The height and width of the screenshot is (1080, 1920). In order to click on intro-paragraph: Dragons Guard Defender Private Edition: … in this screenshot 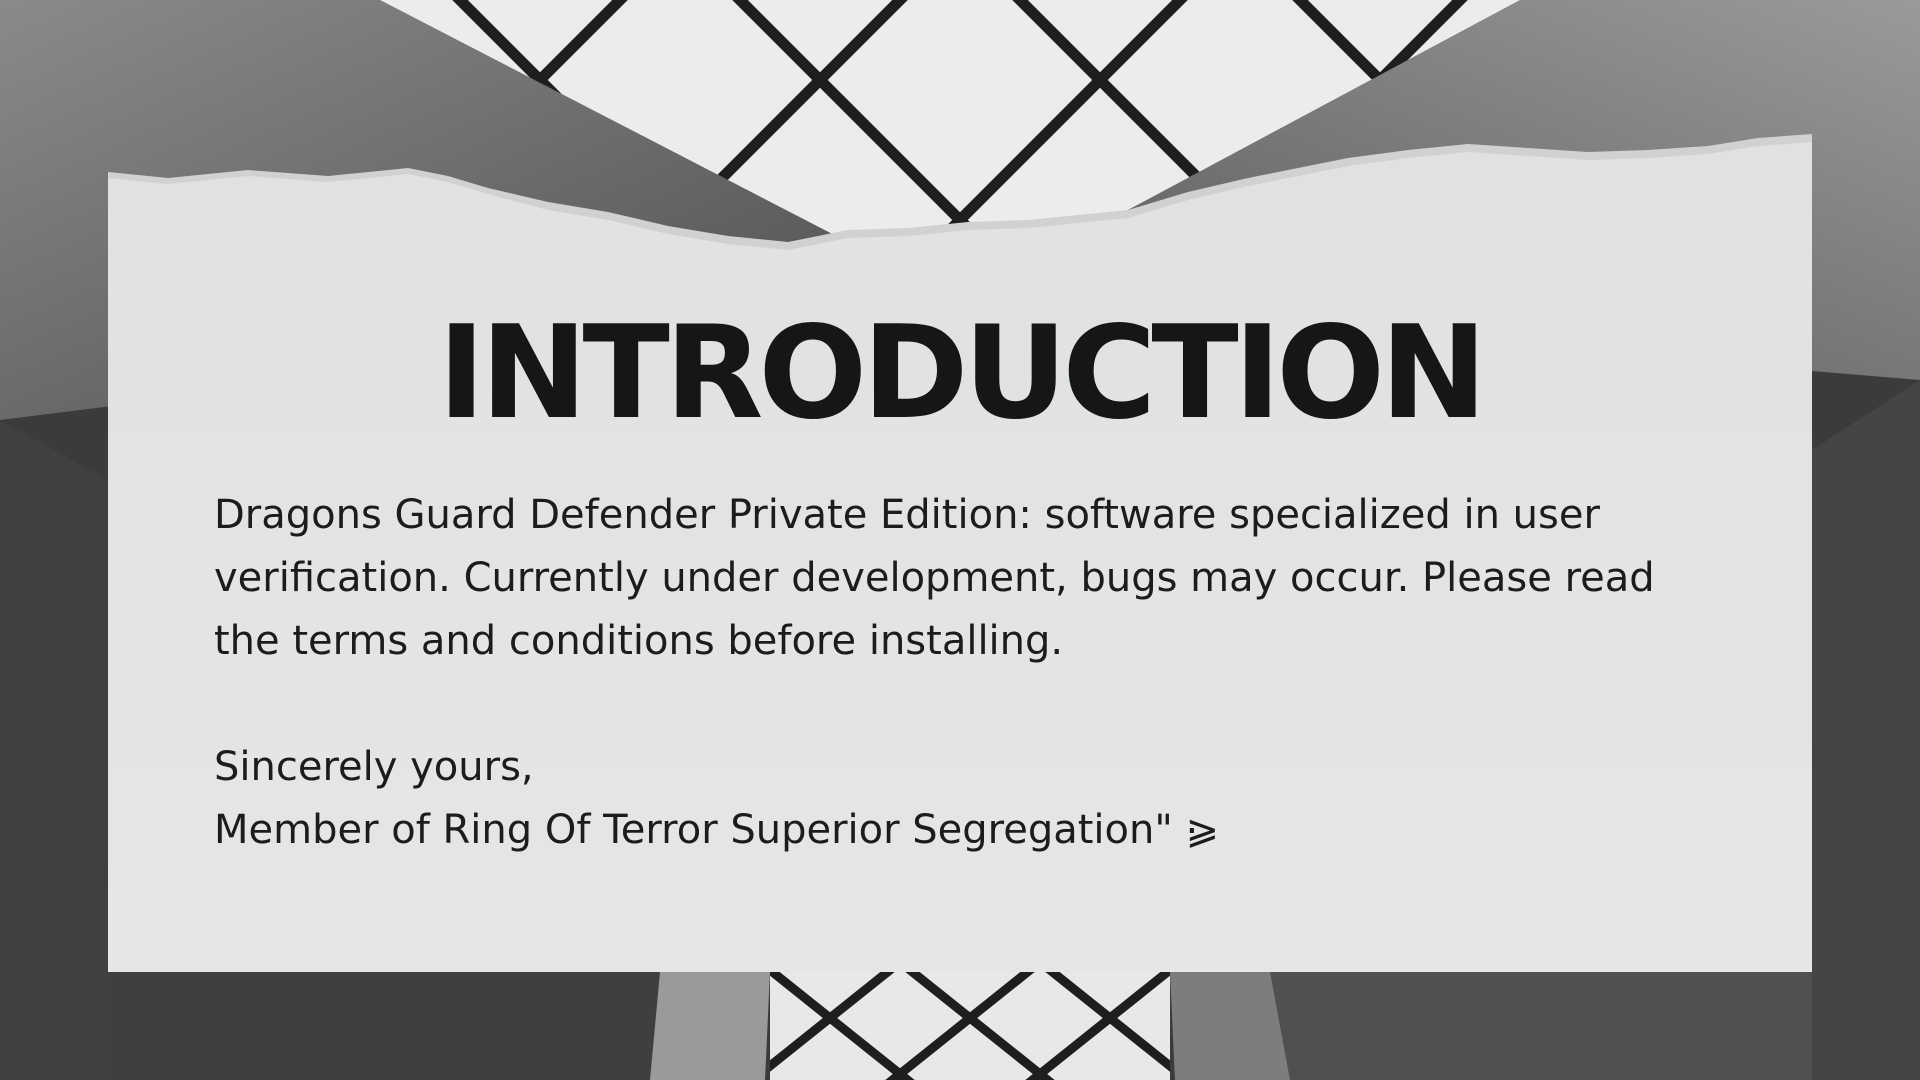, I will do `click(934, 578)`.